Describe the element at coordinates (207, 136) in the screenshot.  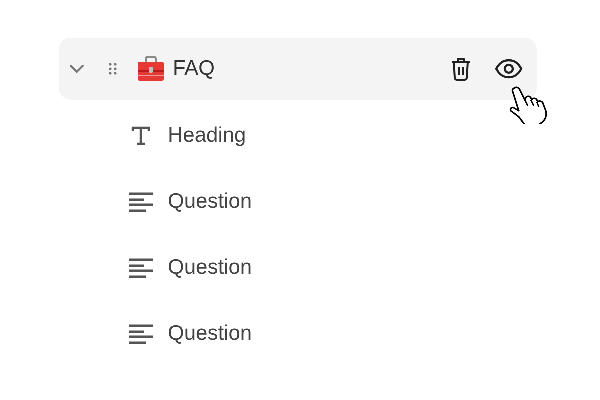
I see `child-label: Heading` at that location.